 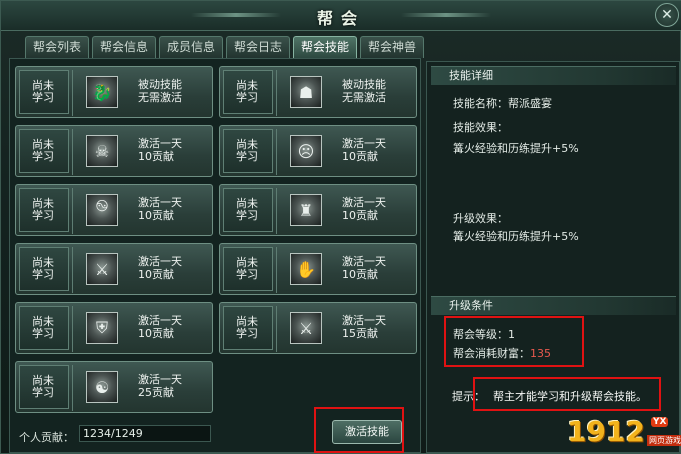 What do you see at coordinates (446, 15) in the screenshot?
I see `title-ornament-right` at bounding box center [446, 15].